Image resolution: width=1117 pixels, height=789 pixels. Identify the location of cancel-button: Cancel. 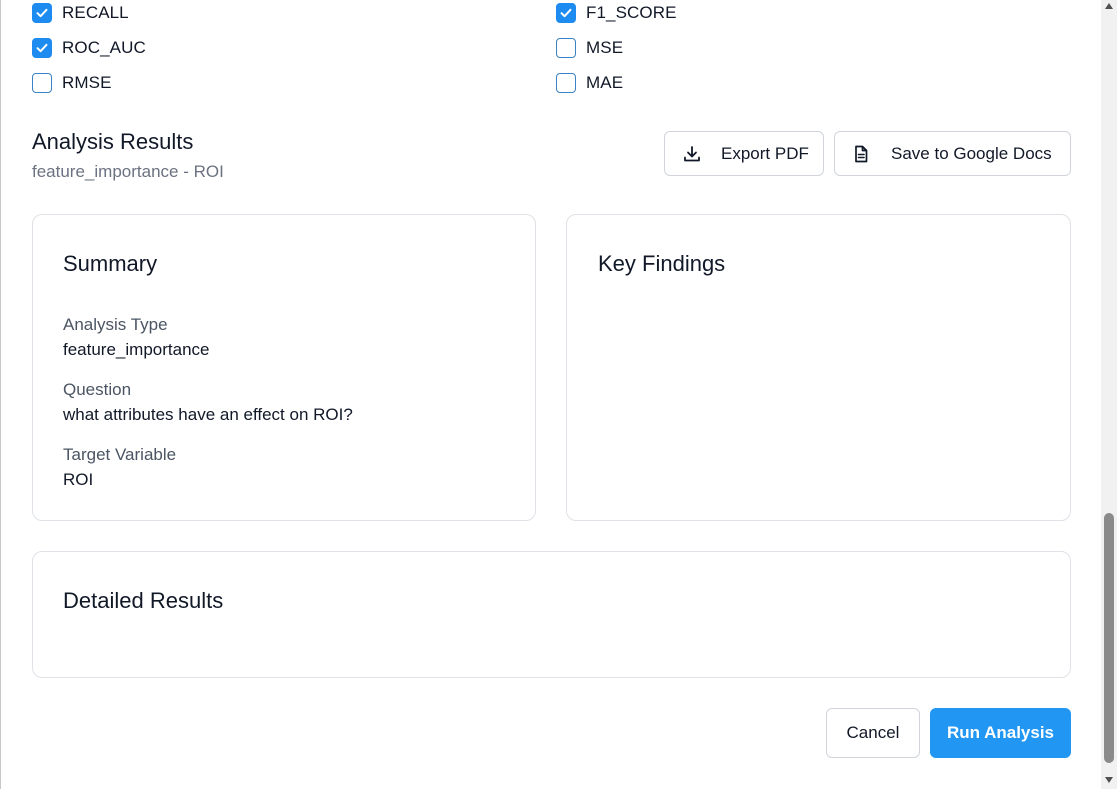
(873, 733).